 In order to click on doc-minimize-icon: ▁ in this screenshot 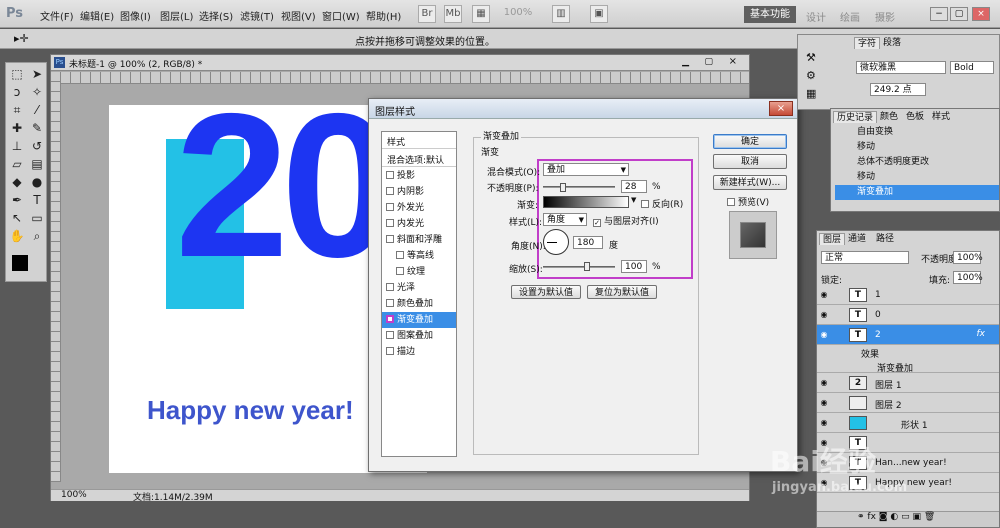, I will do `click(685, 62)`.